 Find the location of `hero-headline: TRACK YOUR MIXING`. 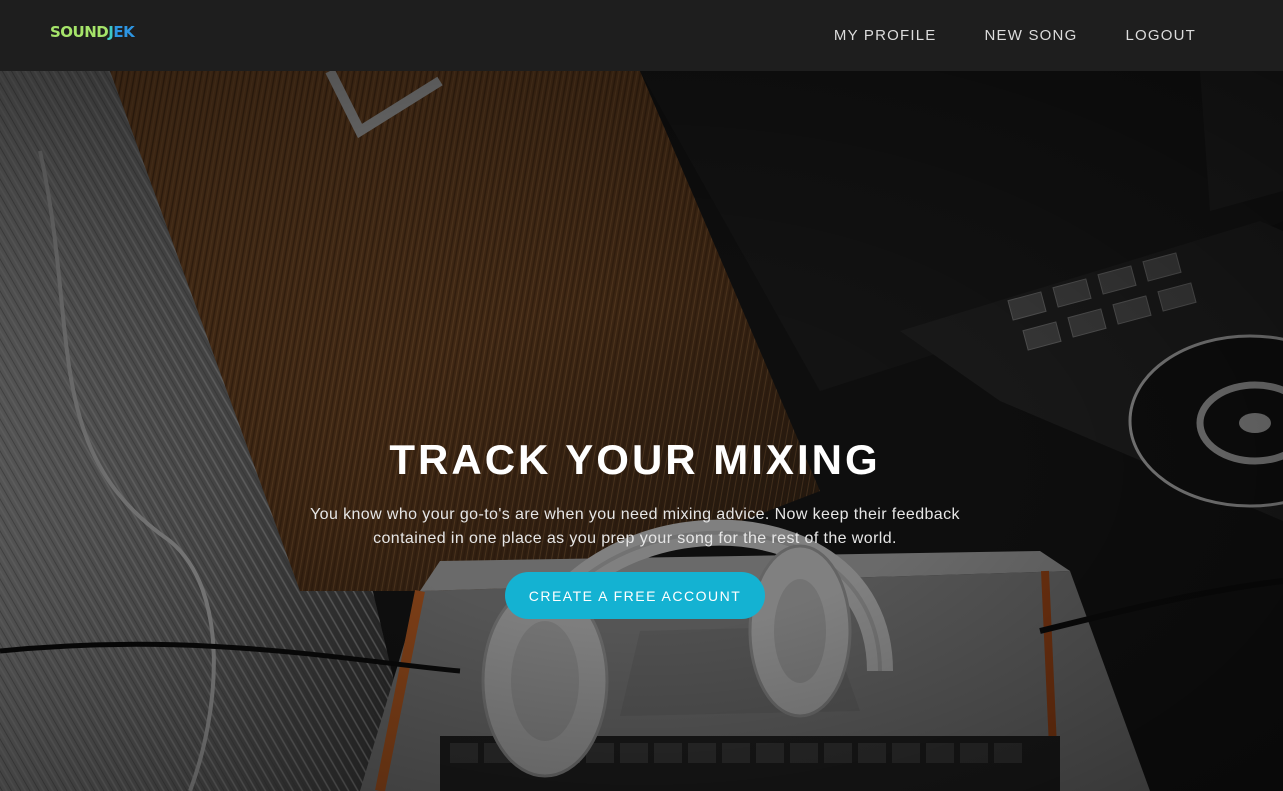

hero-headline: TRACK YOUR MIXING is located at coordinates (635, 459).